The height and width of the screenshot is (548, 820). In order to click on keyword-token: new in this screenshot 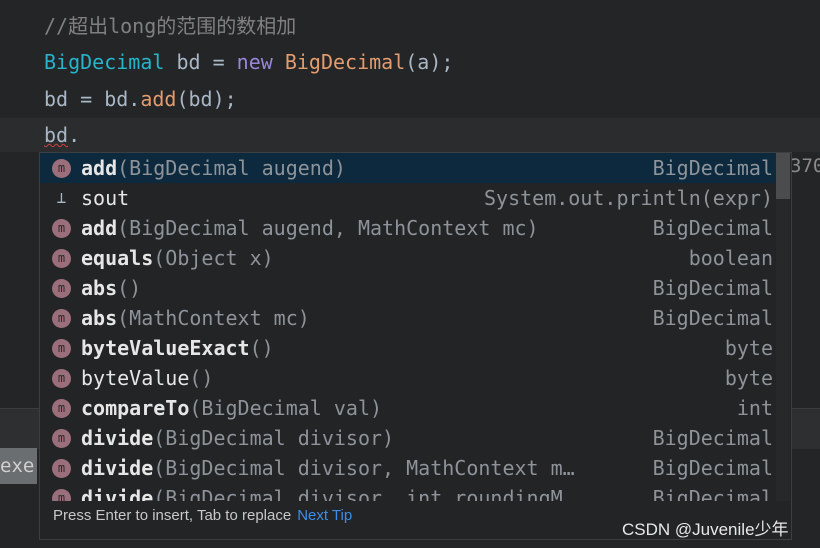, I will do `click(254, 62)`.